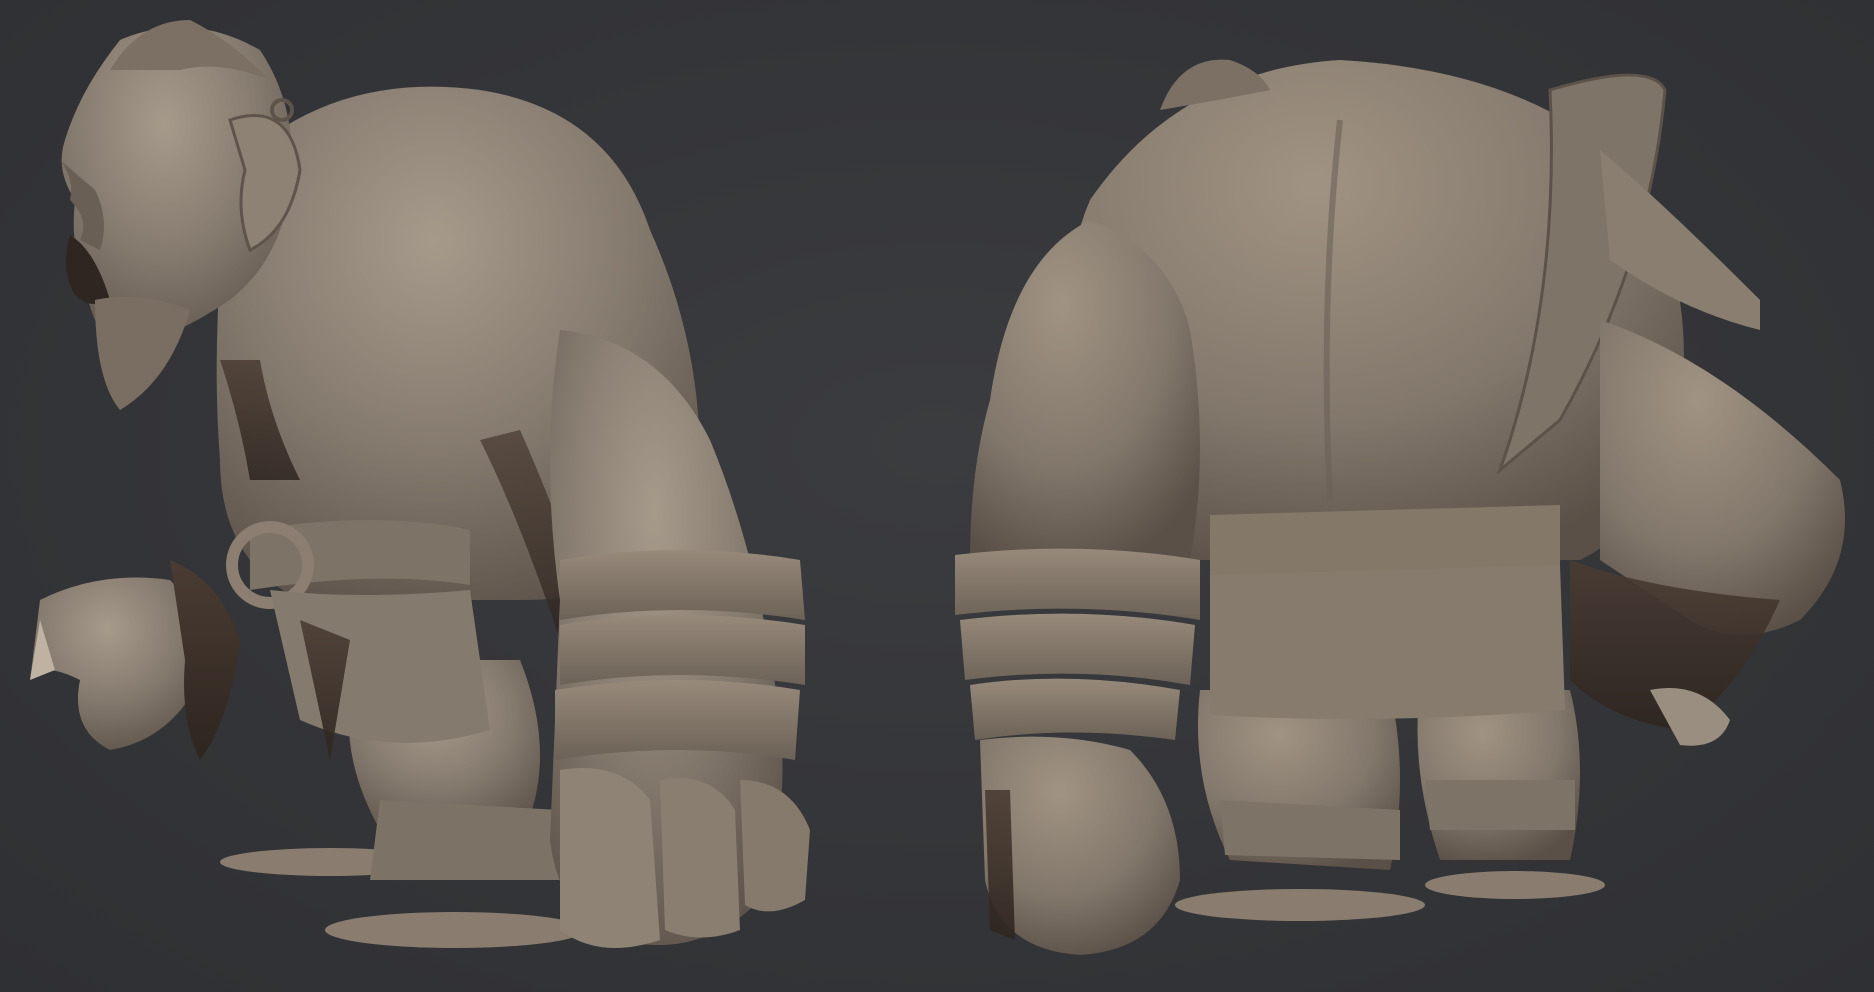 This screenshot has height=992, width=1874. I want to click on beard, so click(142, 353).